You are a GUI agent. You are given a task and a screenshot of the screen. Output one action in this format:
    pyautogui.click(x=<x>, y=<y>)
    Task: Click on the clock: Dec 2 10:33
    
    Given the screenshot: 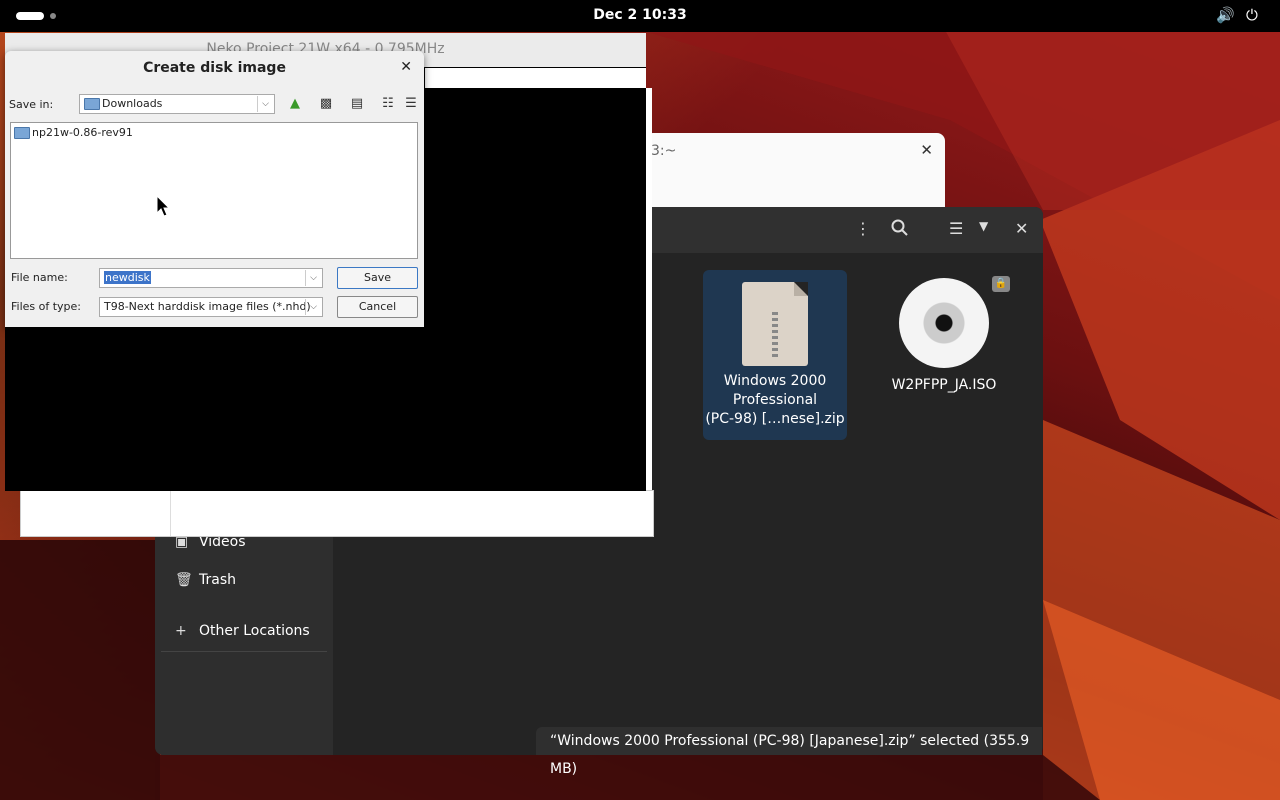 What is the action you would take?
    pyautogui.click(x=640, y=15)
    